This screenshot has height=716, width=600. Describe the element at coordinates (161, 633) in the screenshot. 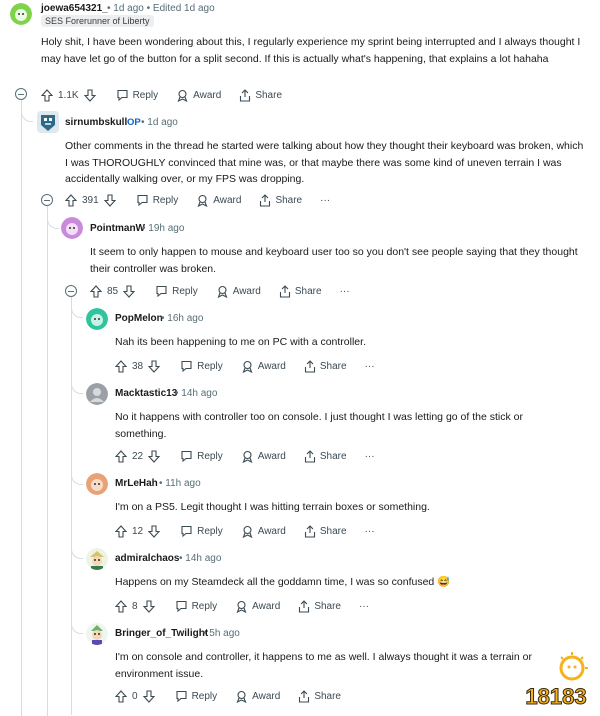

I see `comment-username: Bringer_of_Twilight` at that location.